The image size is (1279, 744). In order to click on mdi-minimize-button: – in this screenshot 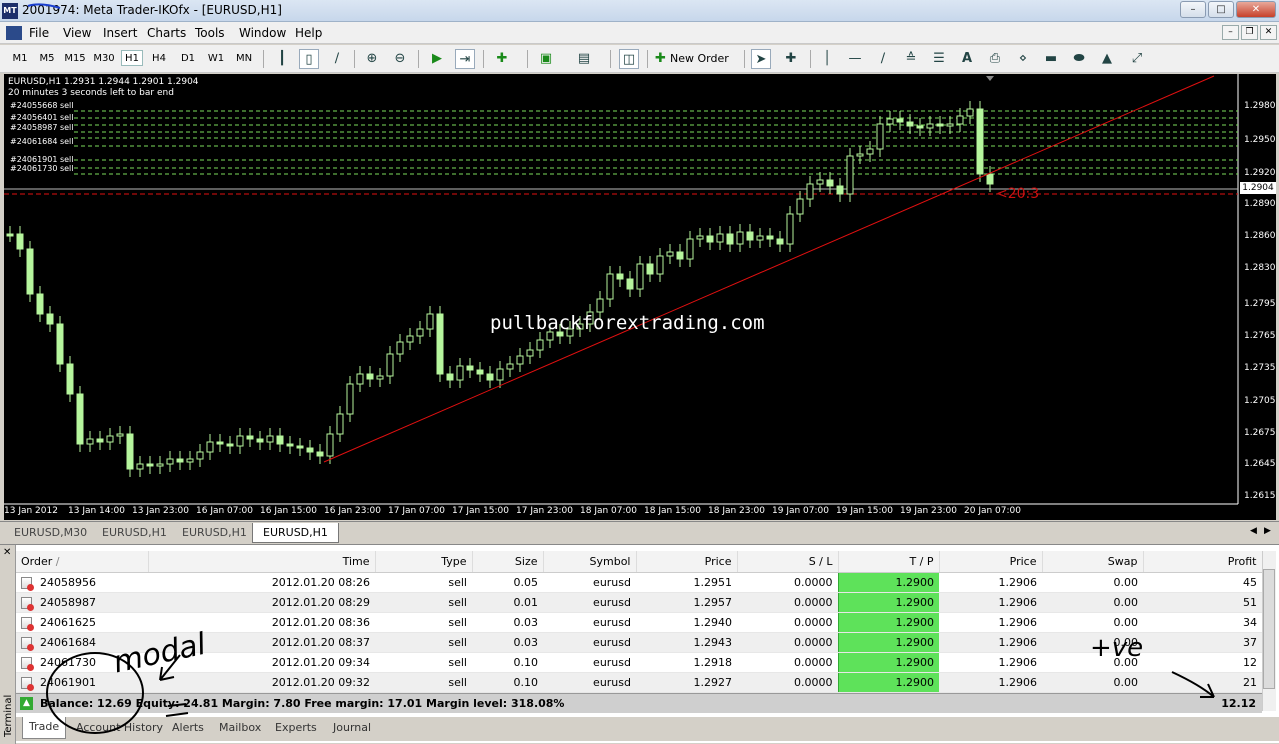, I will do `click(1230, 32)`.